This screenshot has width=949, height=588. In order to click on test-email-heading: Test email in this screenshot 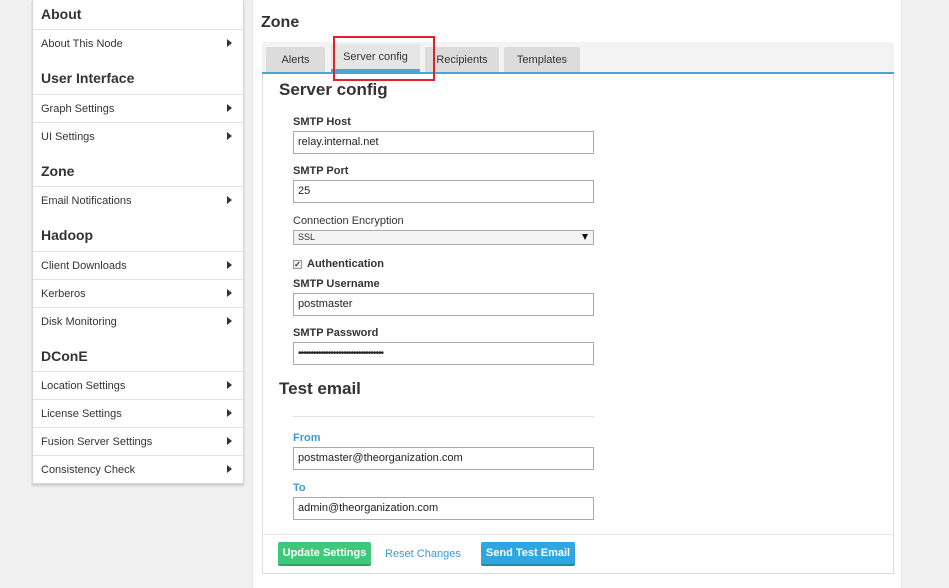, I will do `click(320, 388)`.